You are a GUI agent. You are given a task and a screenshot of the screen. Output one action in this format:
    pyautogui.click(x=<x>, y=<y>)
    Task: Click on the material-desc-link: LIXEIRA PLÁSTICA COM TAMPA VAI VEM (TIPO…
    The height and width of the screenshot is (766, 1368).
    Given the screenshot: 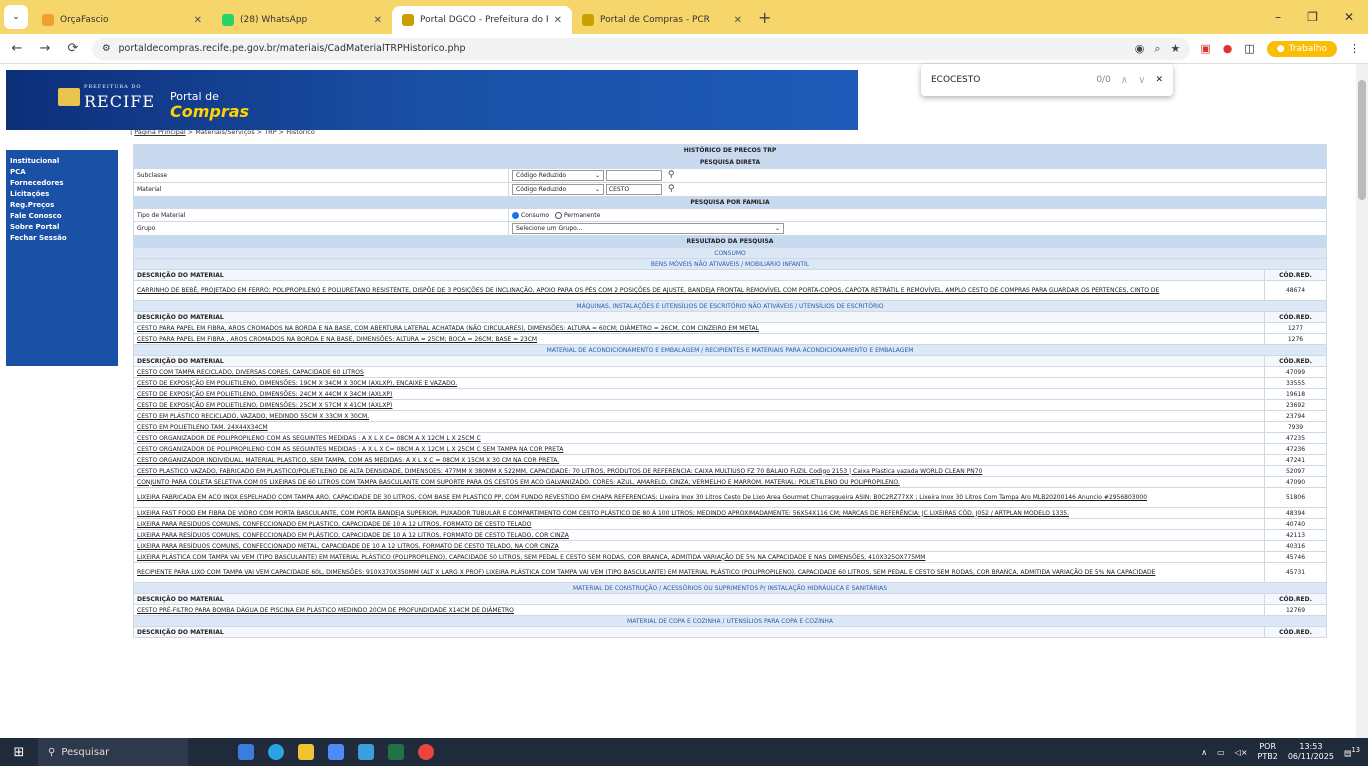 What is the action you would take?
    pyautogui.click(x=699, y=557)
    